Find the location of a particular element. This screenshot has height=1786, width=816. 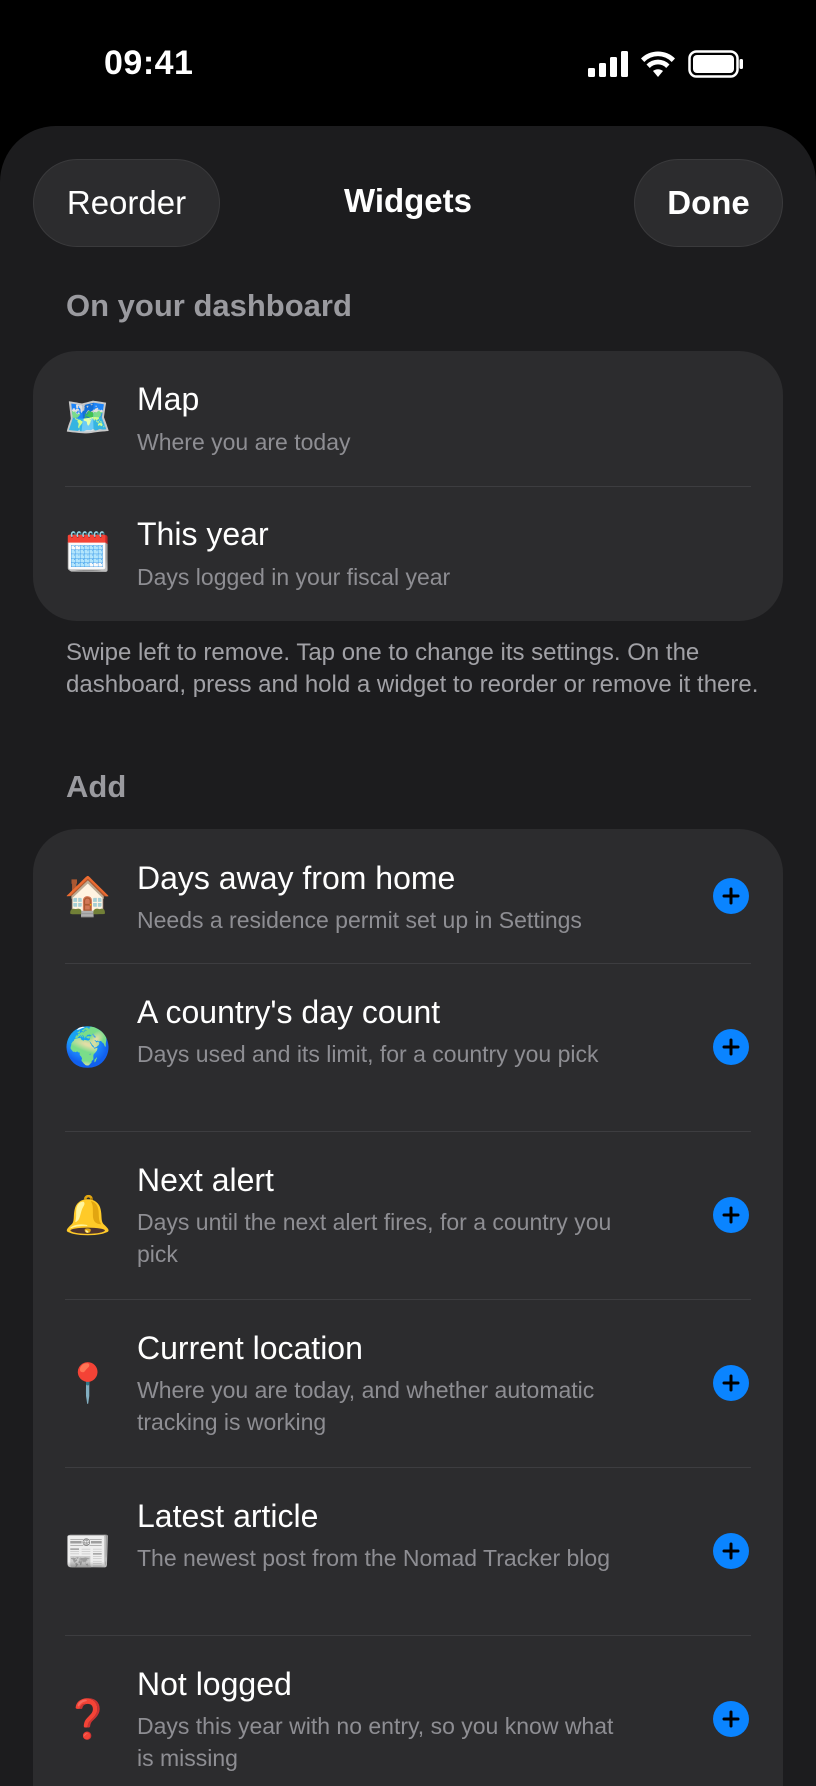

done-button: Done is located at coordinates (708, 203).